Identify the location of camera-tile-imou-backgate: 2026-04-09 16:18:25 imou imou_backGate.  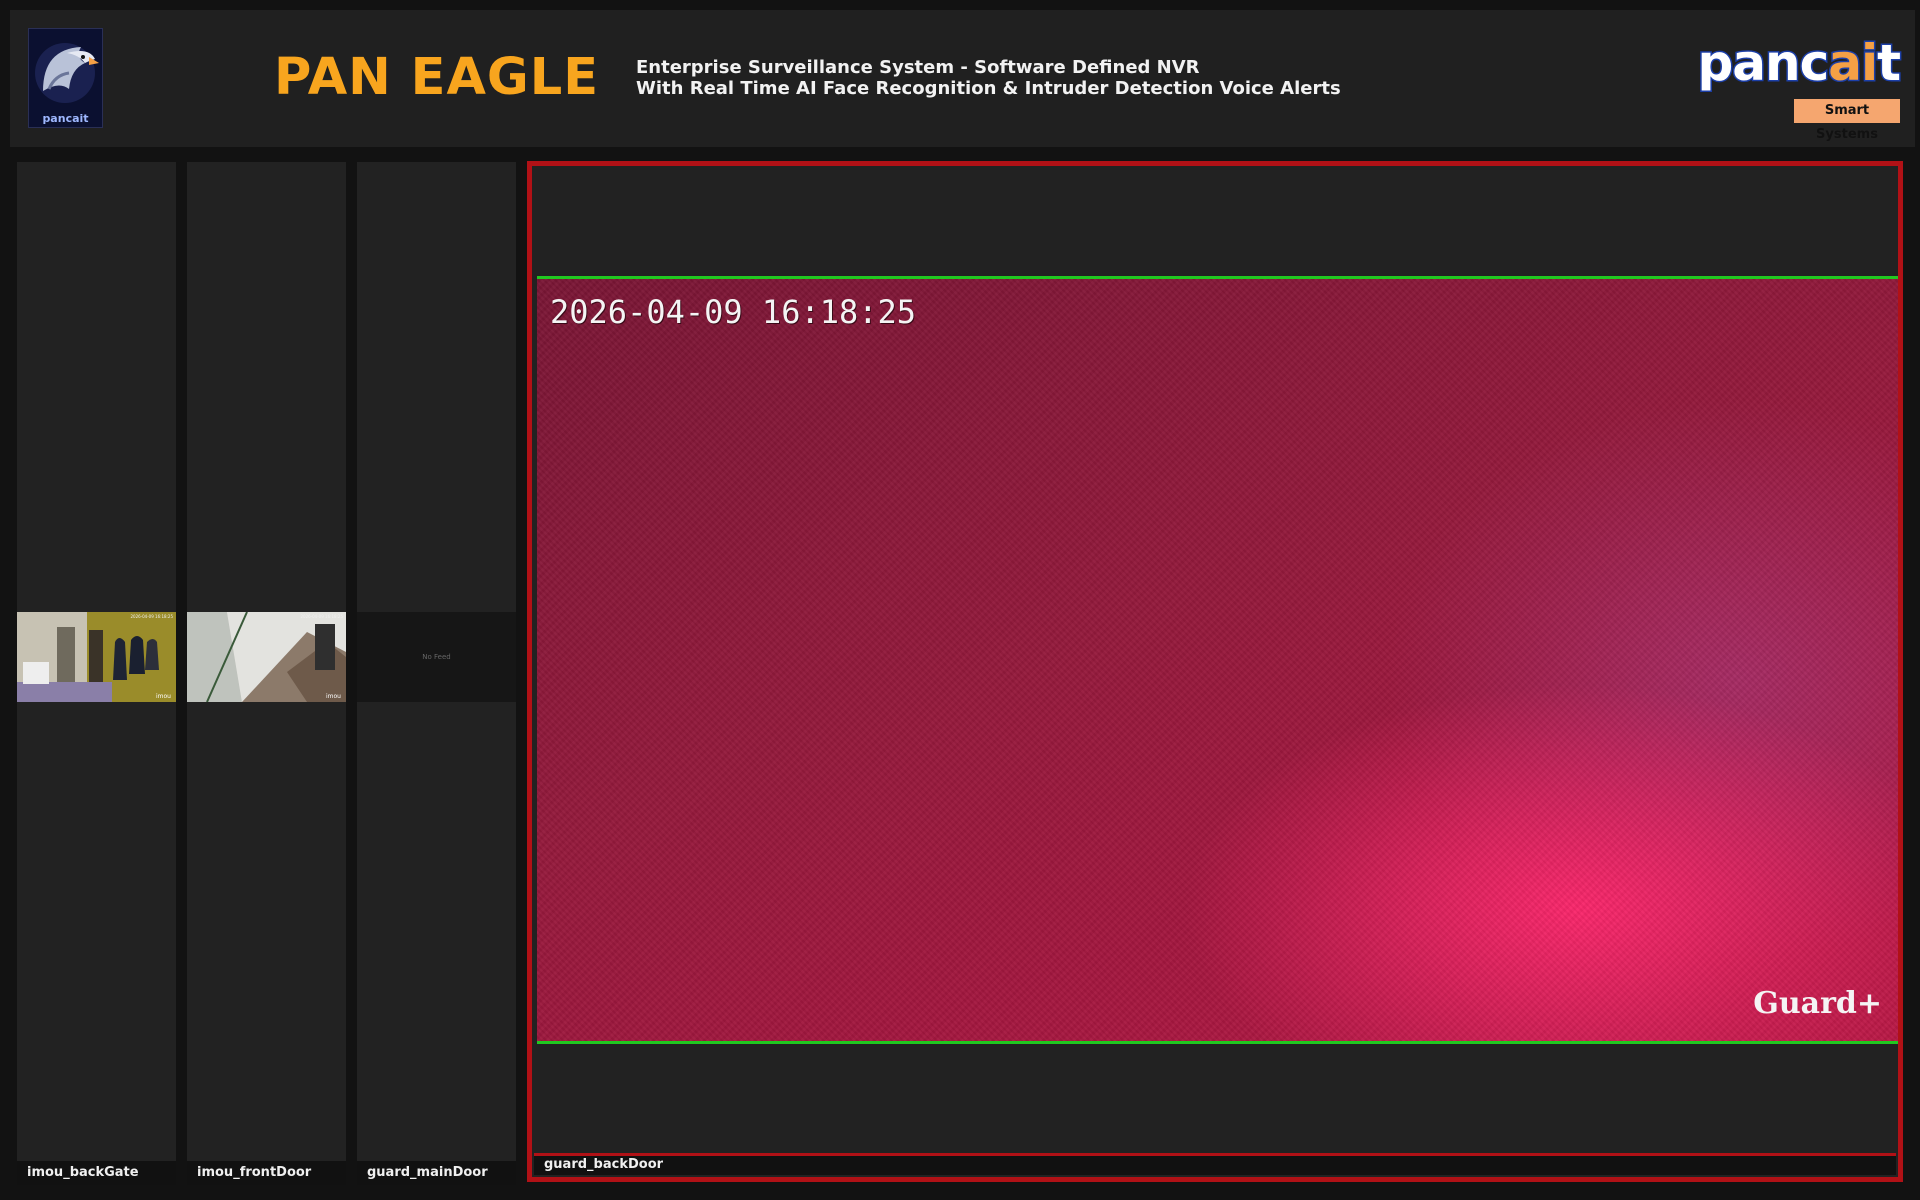
(96, 673).